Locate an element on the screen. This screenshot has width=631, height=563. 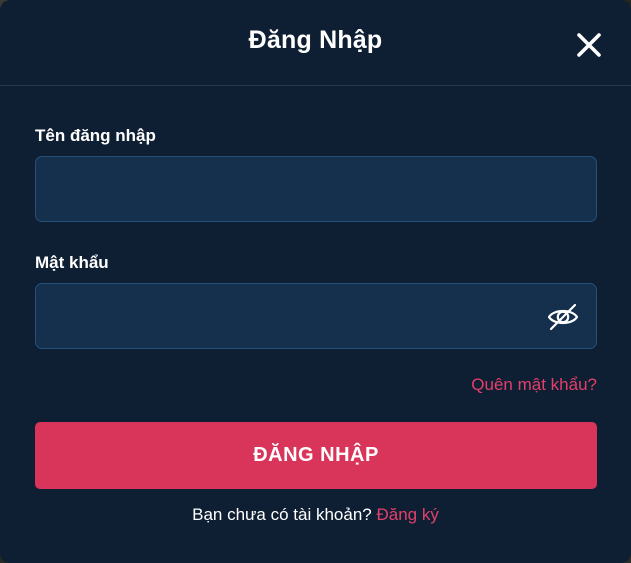
toggle-password-visibility-button is located at coordinates (563, 317).